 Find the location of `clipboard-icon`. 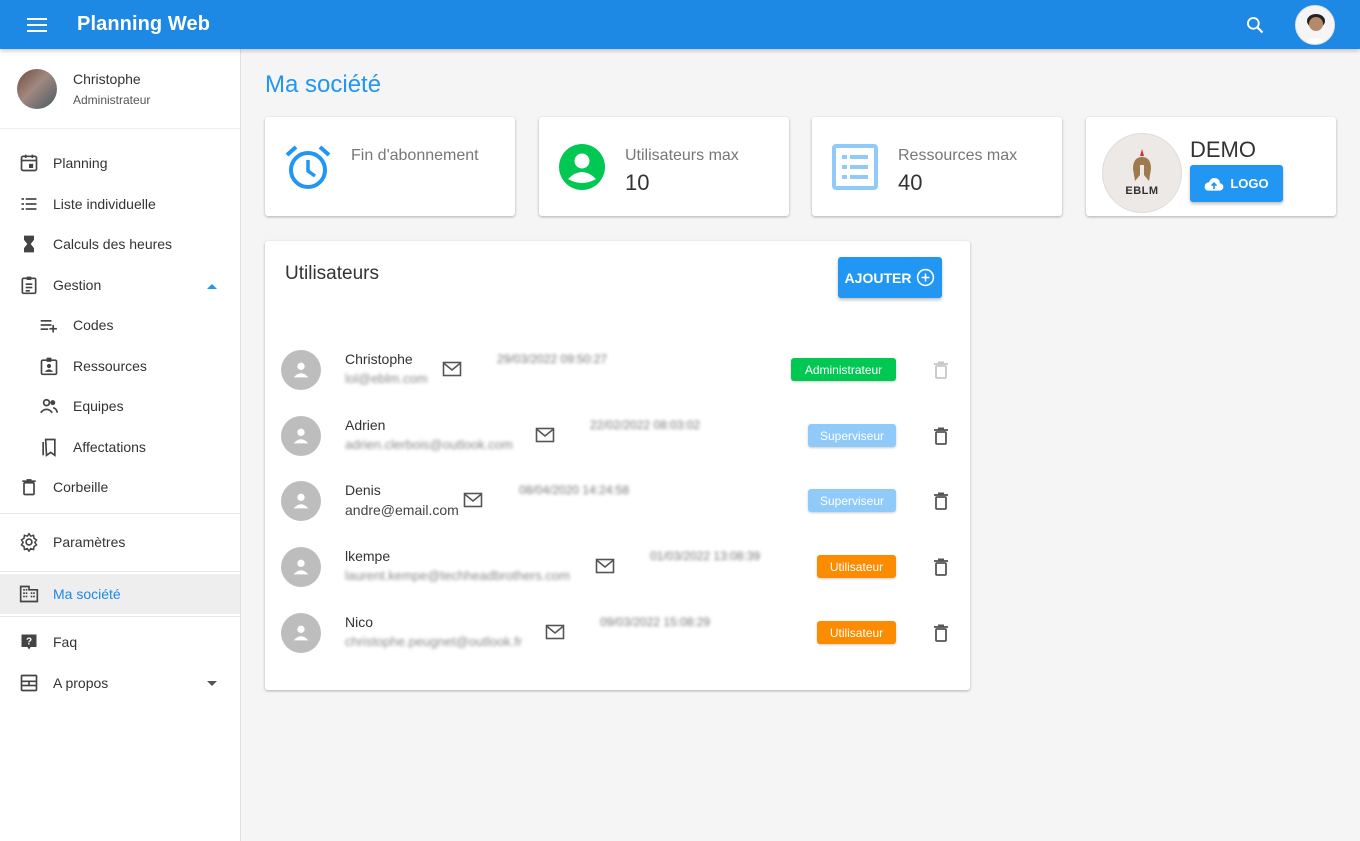

clipboard-icon is located at coordinates (29, 285).